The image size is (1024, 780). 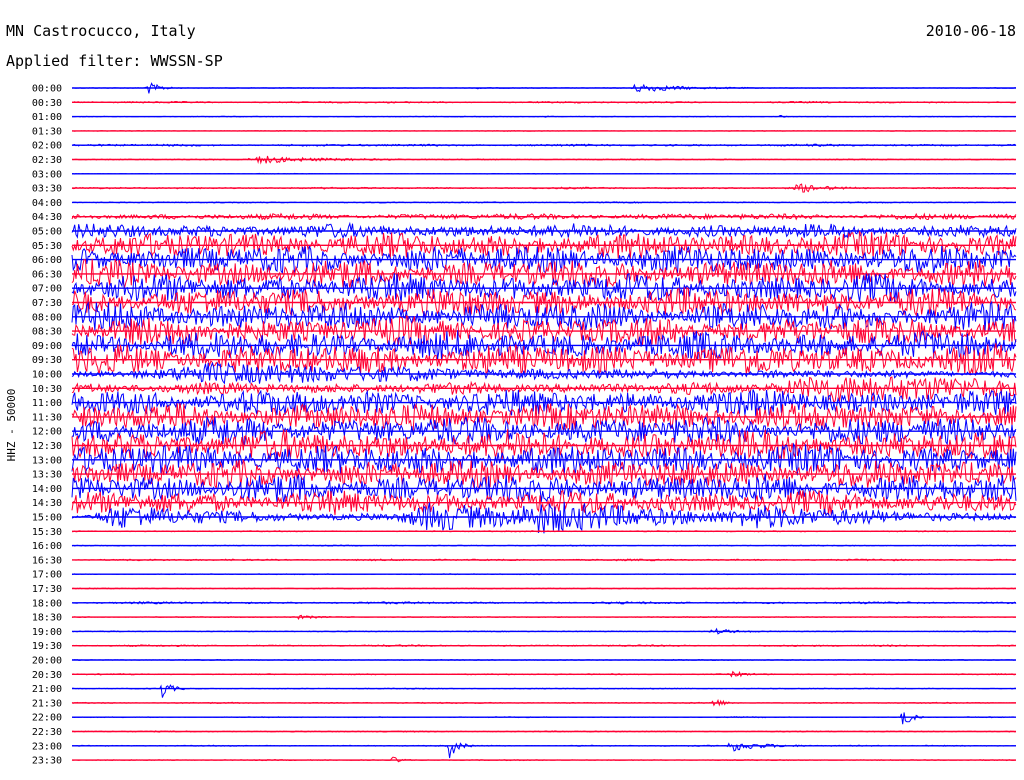 I want to click on time-tick-label: 10:00, so click(x=47, y=375).